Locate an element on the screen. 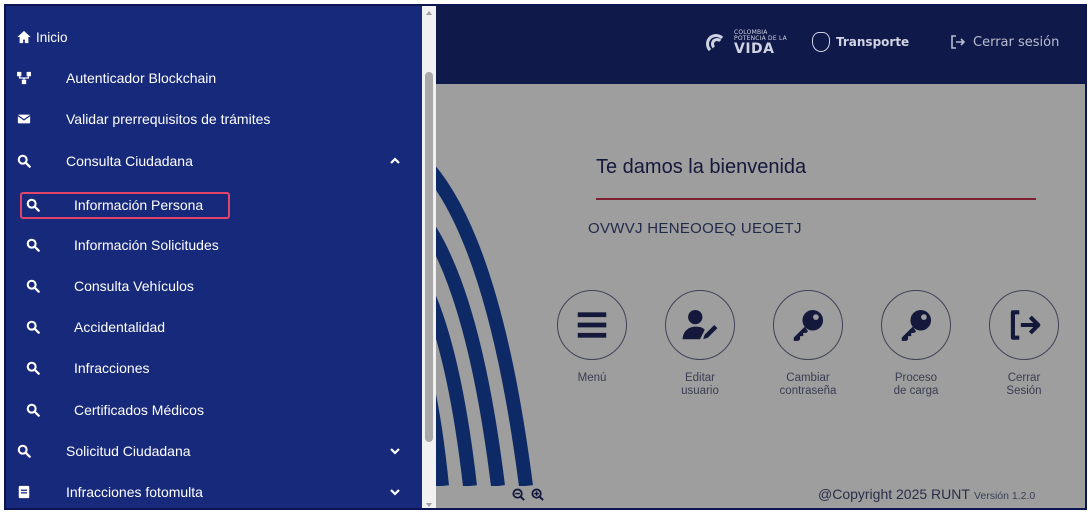  version-text: Versión 1.2.0 is located at coordinates (1004, 496).